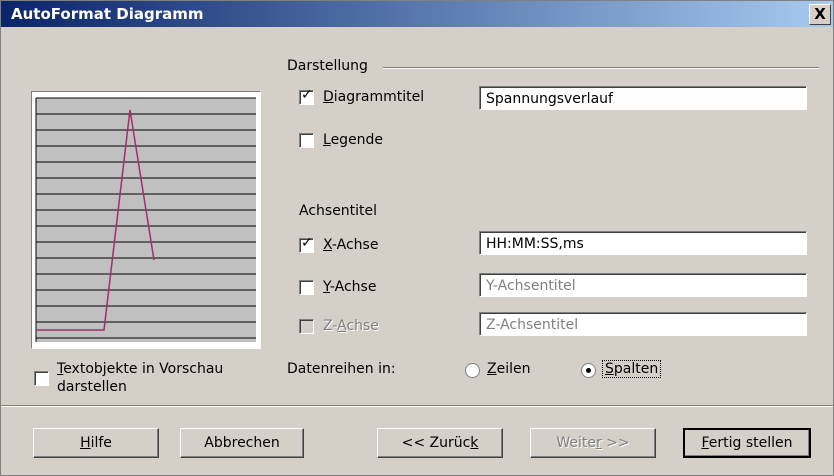  What do you see at coordinates (379, 97) in the screenshot?
I see `diagrammtitel-label-rest: iagrammtitel` at bounding box center [379, 97].